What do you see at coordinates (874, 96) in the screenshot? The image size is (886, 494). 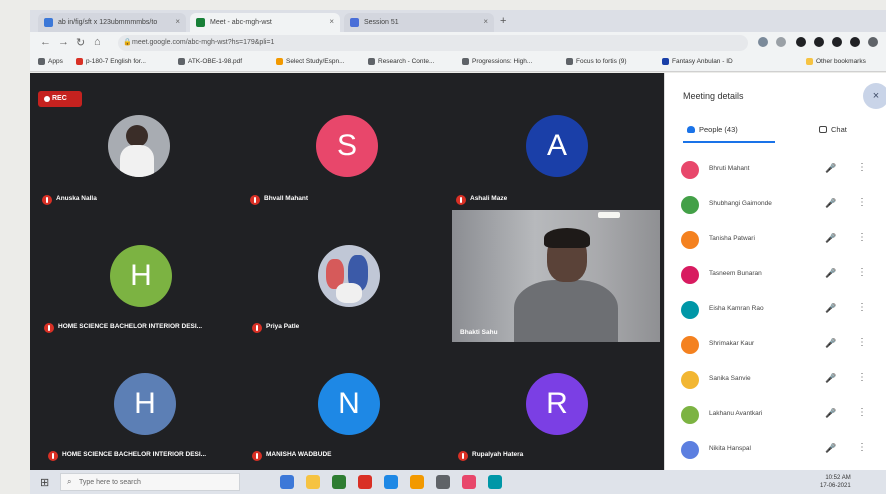 I see `close-panel-button: ×` at bounding box center [874, 96].